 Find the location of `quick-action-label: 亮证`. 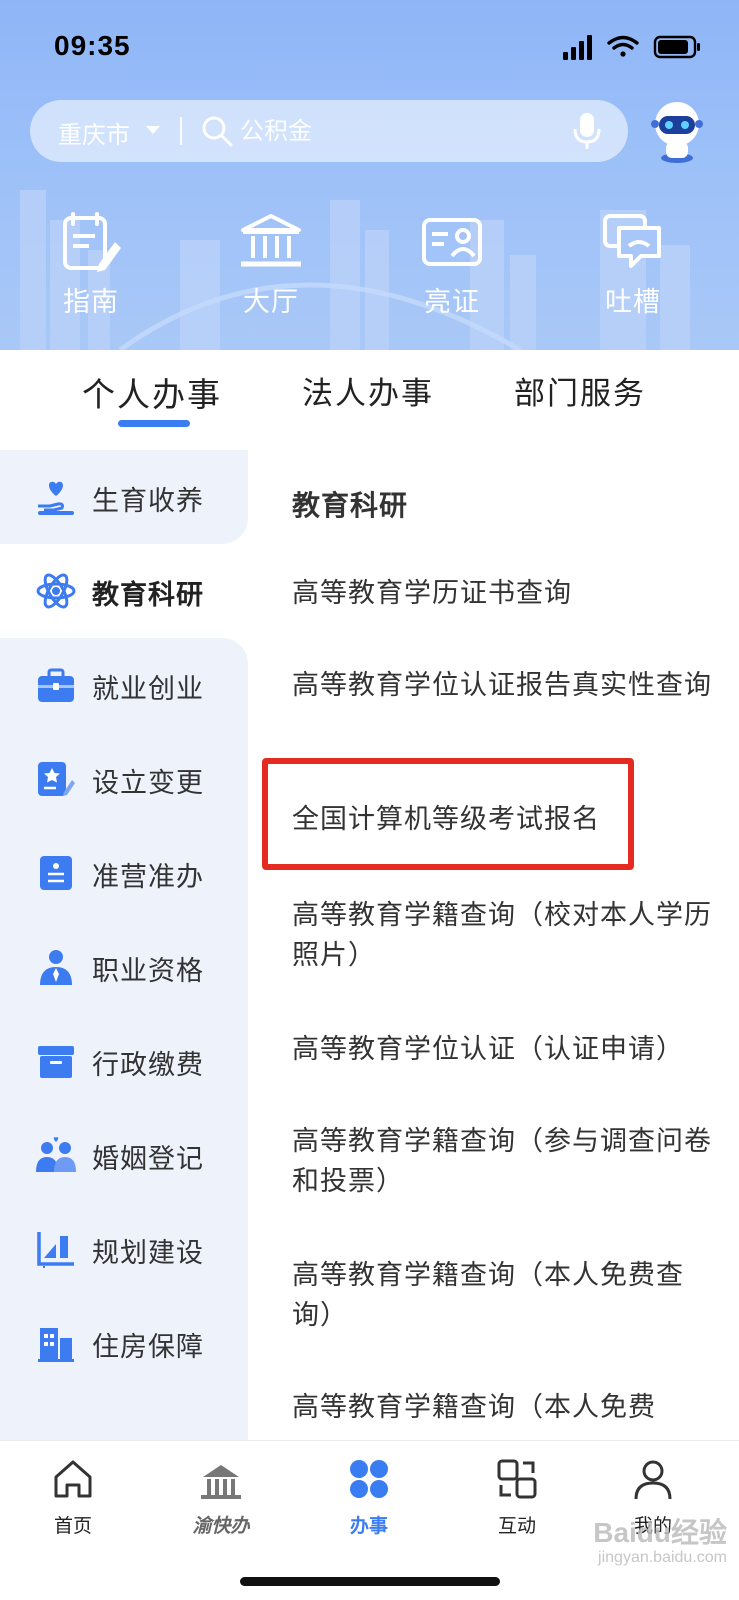

quick-action-label: 亮证 is located at coordinates (452, 302).